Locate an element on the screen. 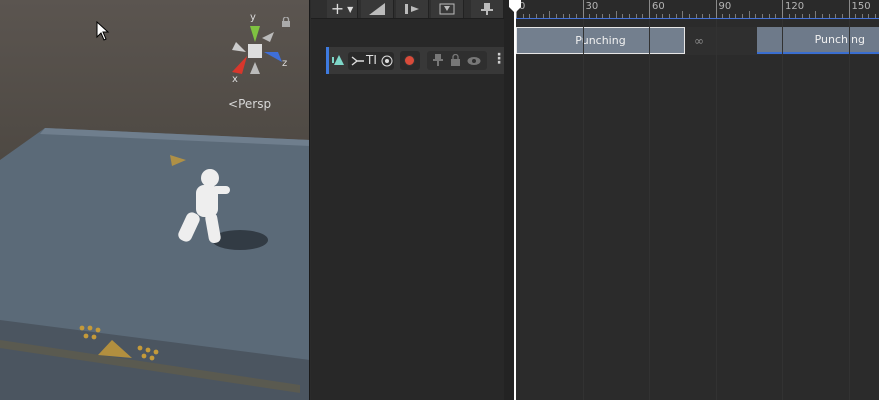 The image size is (879, 400). ruler-tick-label: 30 is located at coordinates (592, 6).